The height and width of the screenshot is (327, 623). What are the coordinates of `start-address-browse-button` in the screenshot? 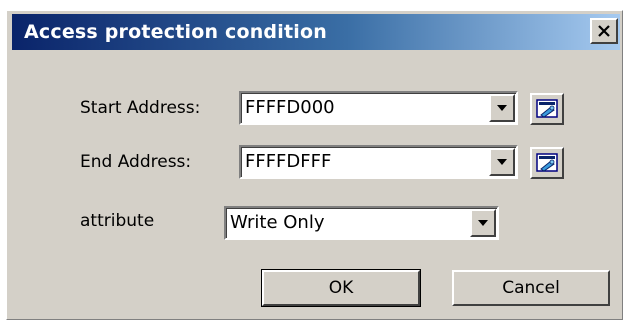 It's located at (547, 109).